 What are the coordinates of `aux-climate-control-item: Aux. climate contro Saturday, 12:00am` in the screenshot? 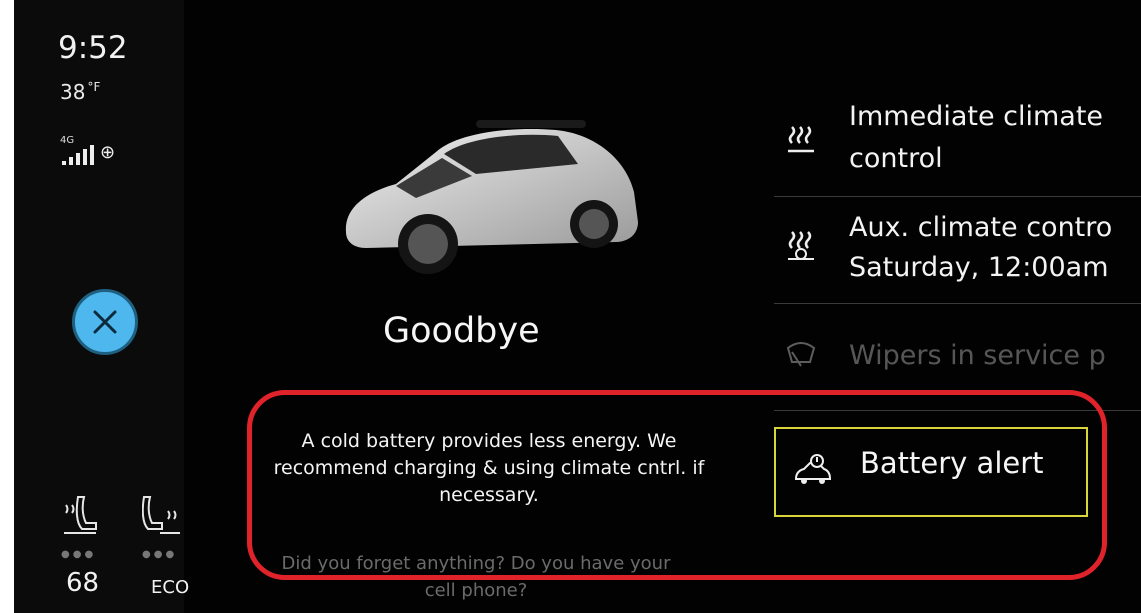 It's located at (957, 250).